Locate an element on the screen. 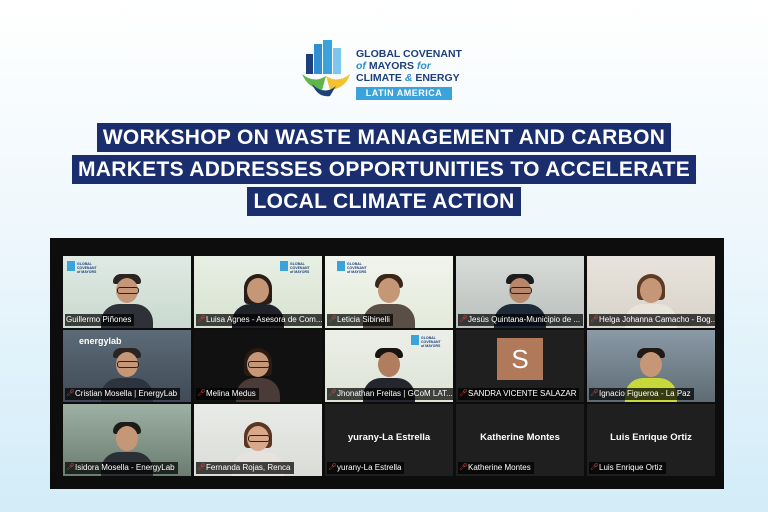 The width and height of the screenshot is (768, 512). city-skyline-logo-icon is located at coordinates (326, 68).